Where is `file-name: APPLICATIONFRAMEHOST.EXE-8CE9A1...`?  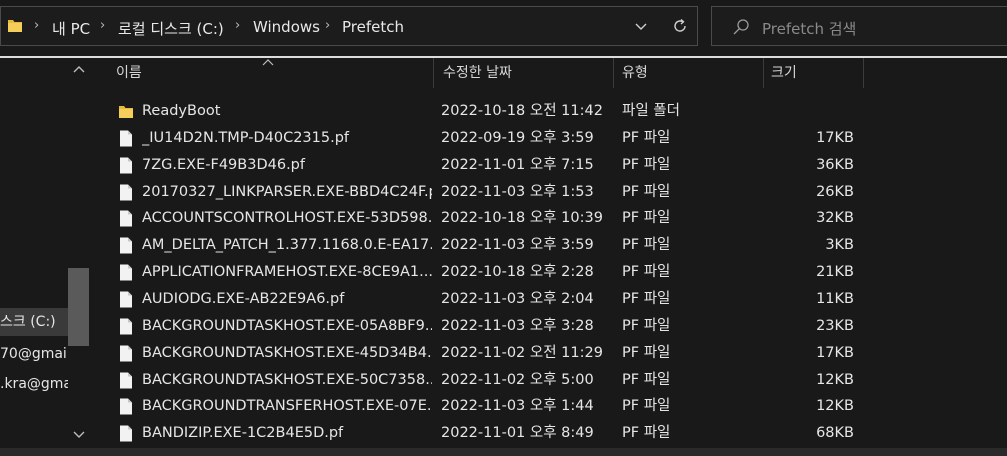
file-name: APPLICATIONFRAMEHOST.EXE-8CE9A1... is located at coordinates (287, 272).